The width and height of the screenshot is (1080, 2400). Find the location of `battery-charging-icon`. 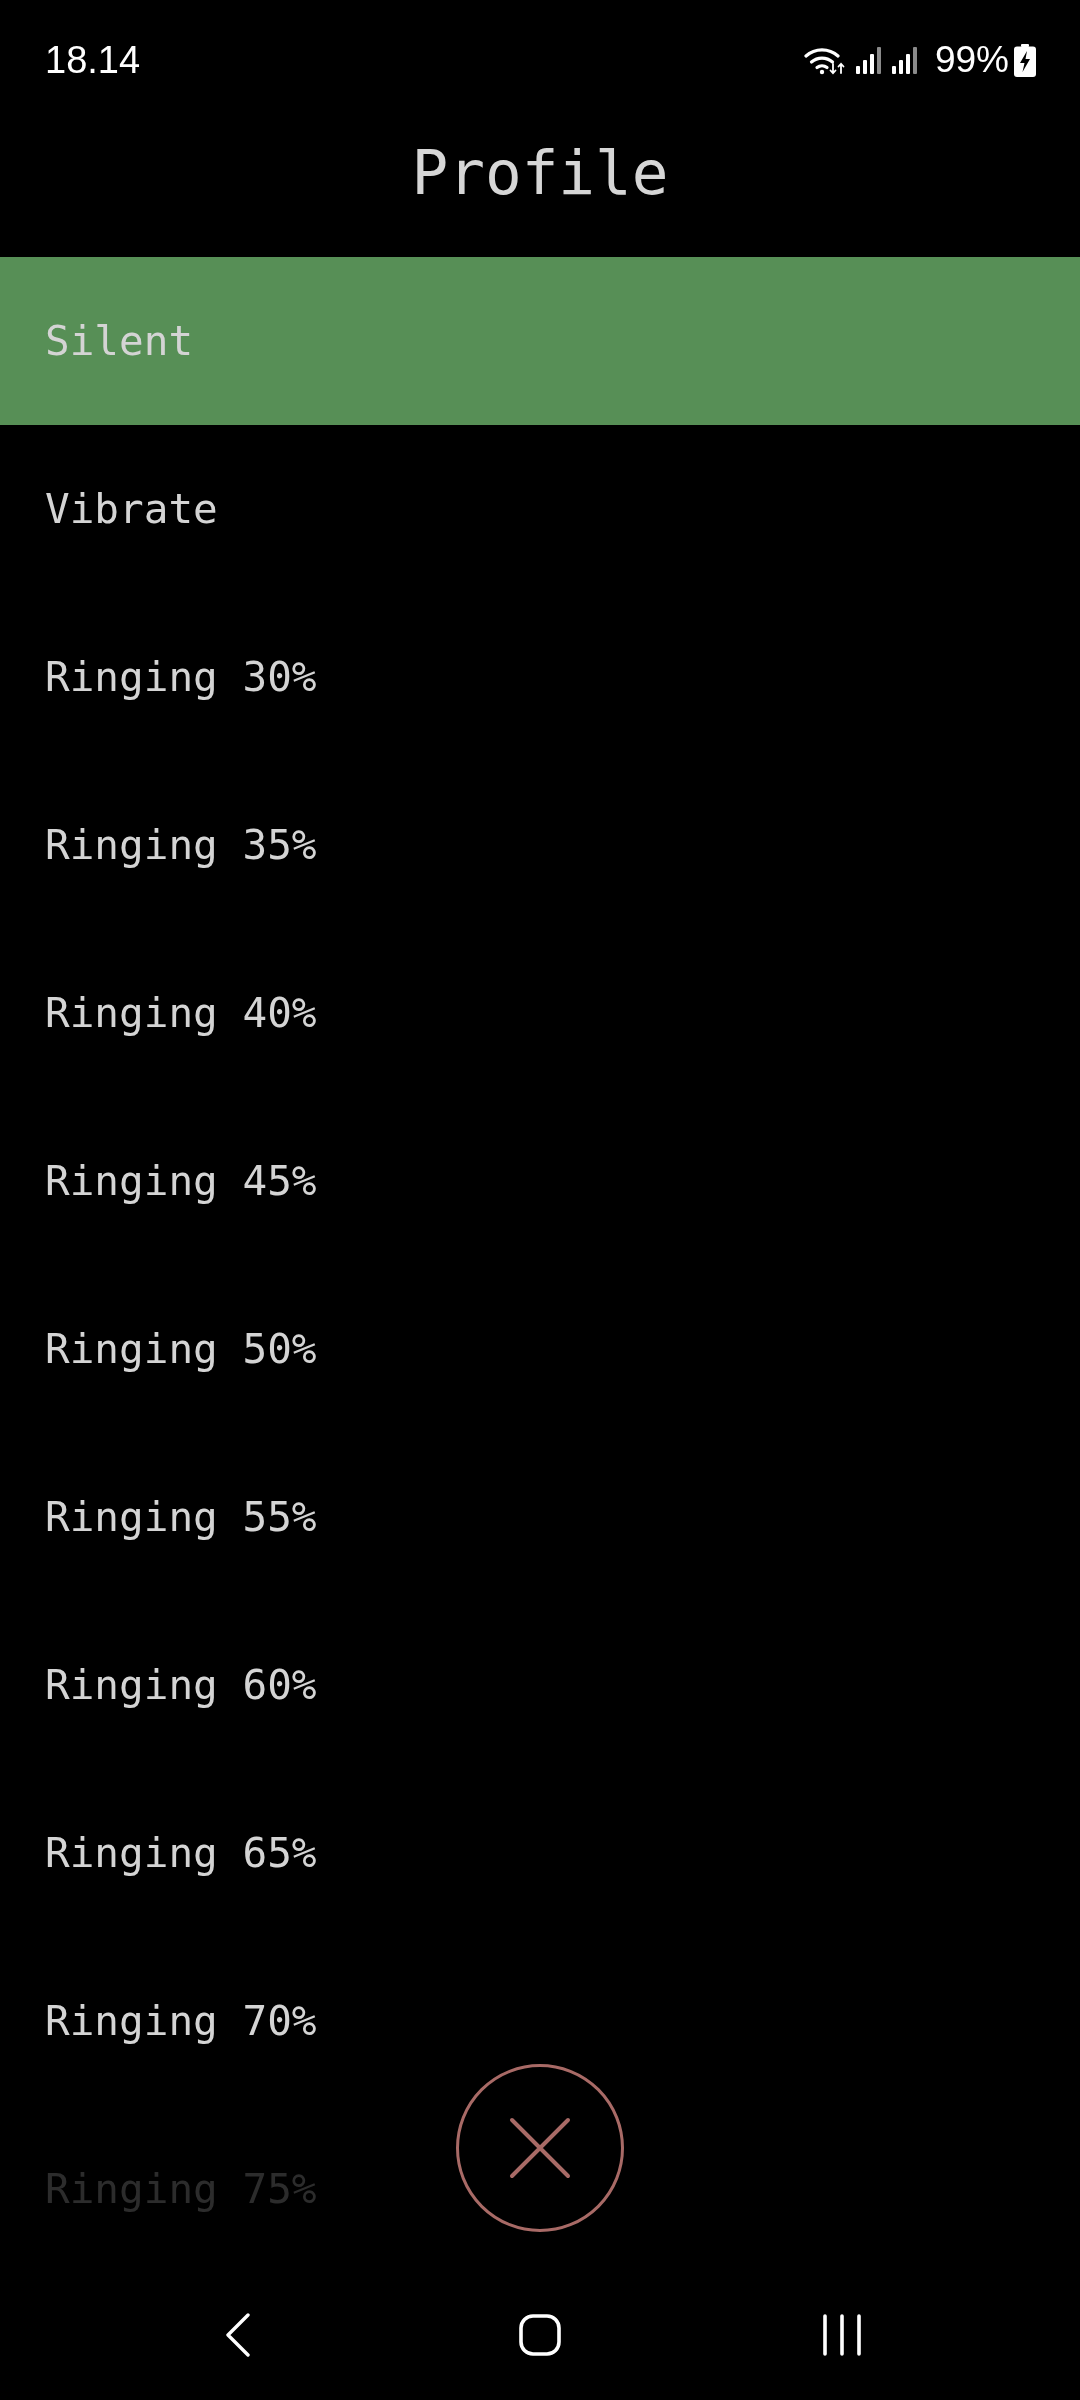

battery-charging-icon is located at coordinates (1025, 60).